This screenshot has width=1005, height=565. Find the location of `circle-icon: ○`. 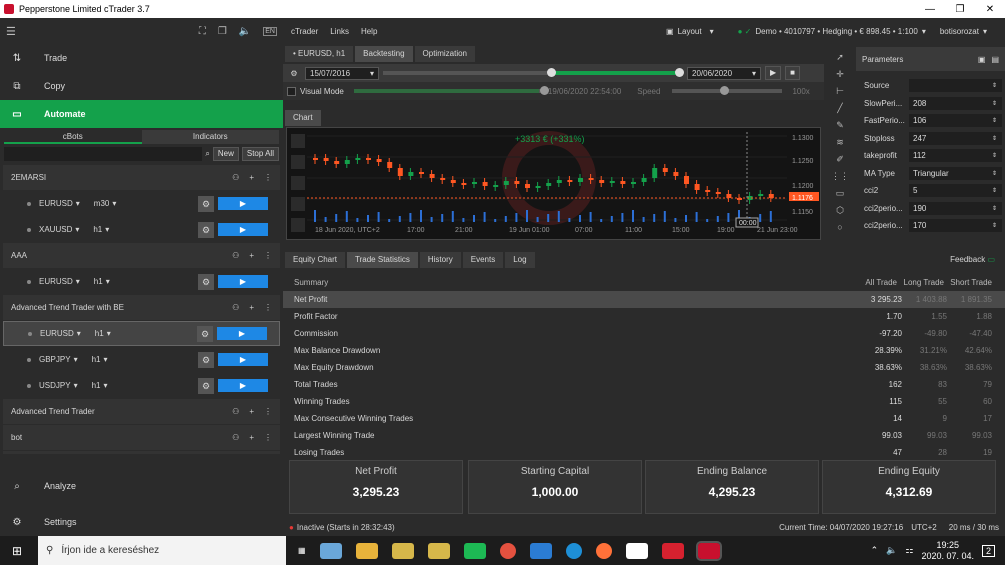

circle-icon: ○ is located at coordinates (839, 227).